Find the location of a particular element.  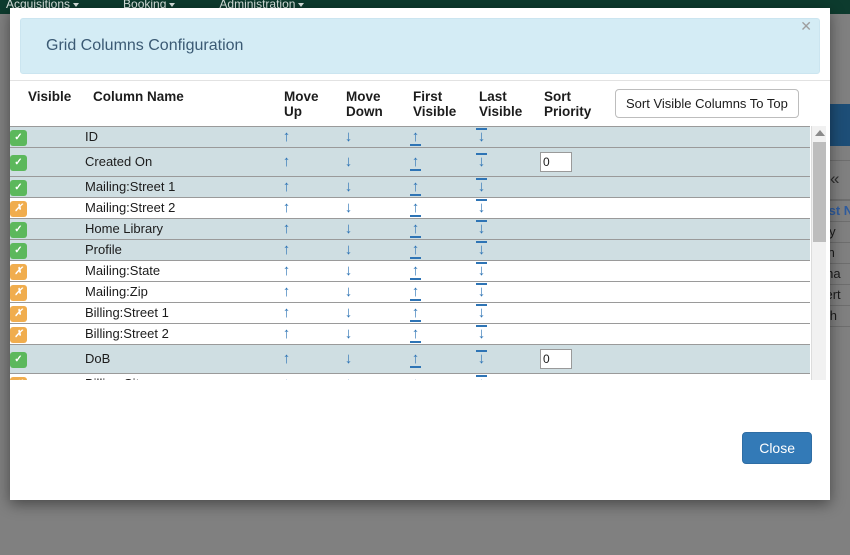

column-header-move-down: Move Down is located at coordinates (375, 104).